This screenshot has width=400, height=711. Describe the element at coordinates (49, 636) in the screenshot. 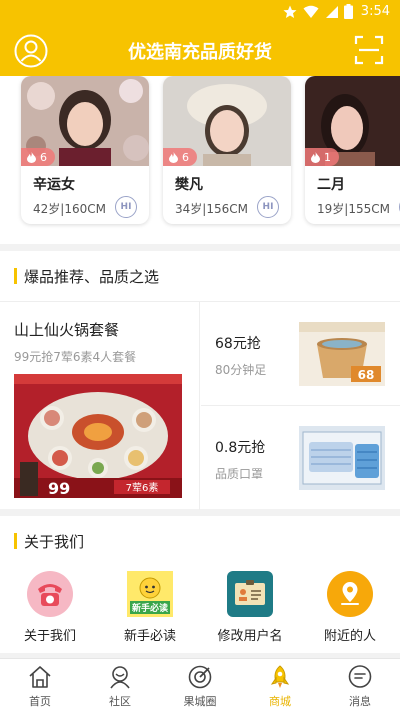

I see `about-us-label: 关于我们` at that location.